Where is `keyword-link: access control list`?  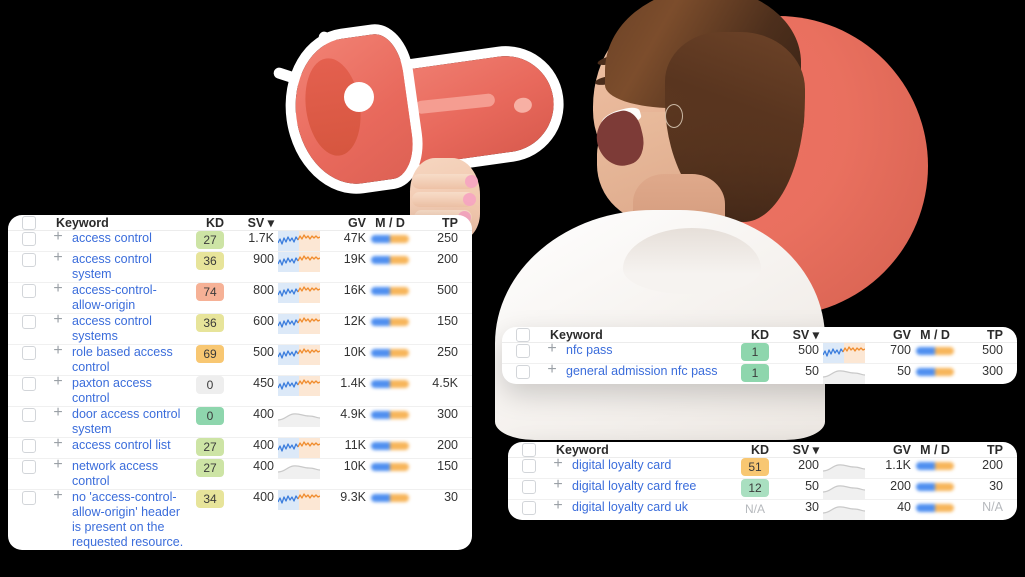 keyword-link: access control list is located at coordinates (129, 445).